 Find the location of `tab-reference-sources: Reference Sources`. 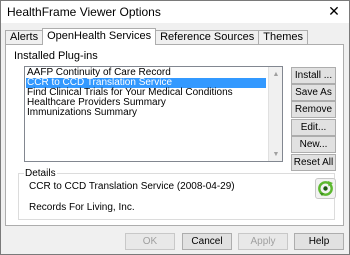

tab-reference-sources: Reference Sources is located at coordinates (207, 37).